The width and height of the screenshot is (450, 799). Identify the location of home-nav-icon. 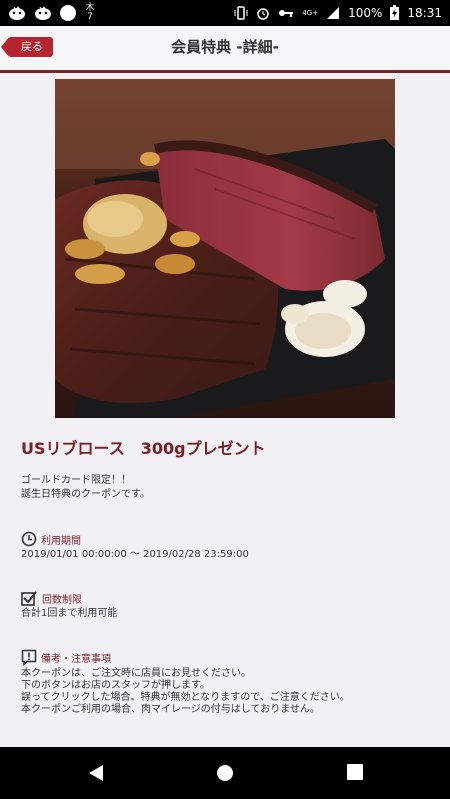
(225, 773).